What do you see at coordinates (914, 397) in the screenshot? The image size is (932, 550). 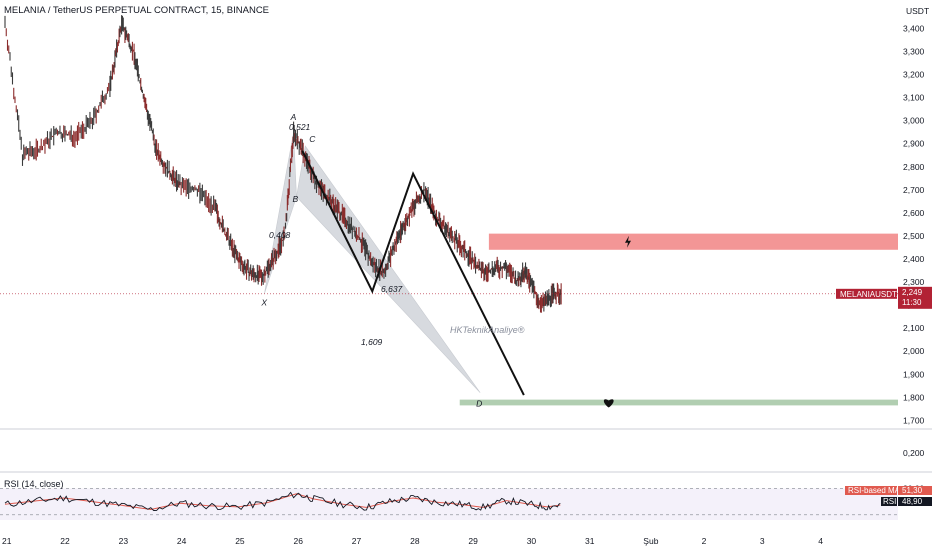 I see `y-tick-label: 1,800` at bounding box center [914, 397].